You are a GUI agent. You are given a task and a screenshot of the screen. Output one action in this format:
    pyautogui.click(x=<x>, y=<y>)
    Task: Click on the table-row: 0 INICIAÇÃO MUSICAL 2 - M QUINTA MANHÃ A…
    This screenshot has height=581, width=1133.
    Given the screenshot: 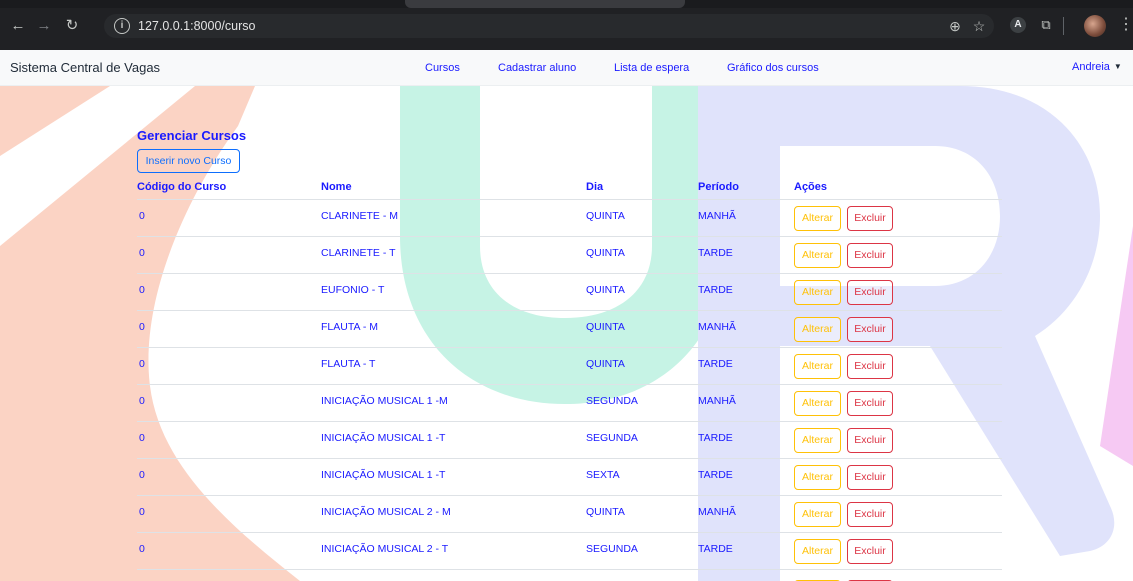 What is the action you would take?
    pyautogui.click(x=569, y=514)
    